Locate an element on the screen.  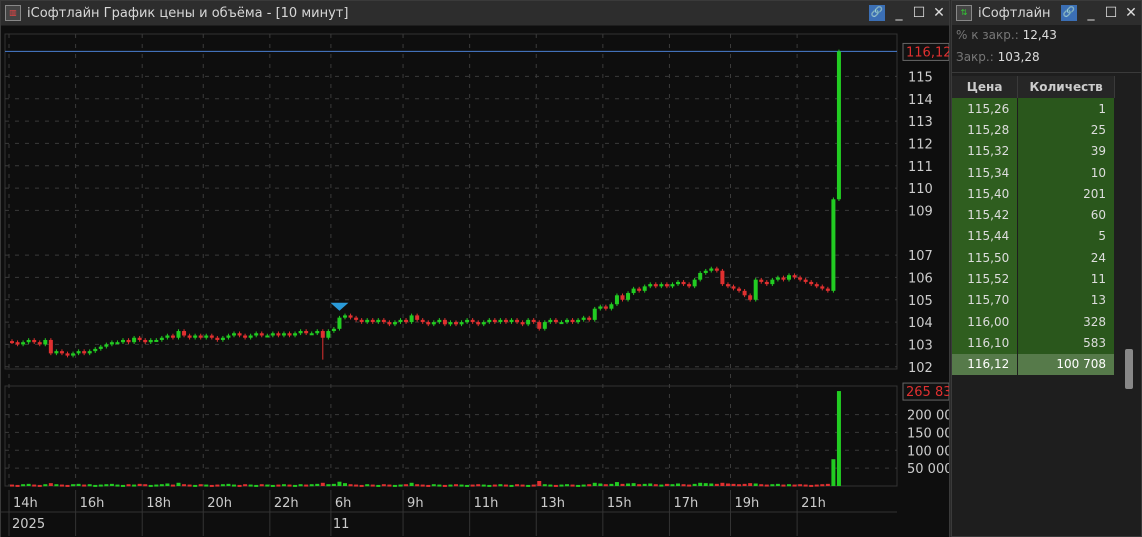
header-quantity: Количеств is located at coordinates (1066, 87).